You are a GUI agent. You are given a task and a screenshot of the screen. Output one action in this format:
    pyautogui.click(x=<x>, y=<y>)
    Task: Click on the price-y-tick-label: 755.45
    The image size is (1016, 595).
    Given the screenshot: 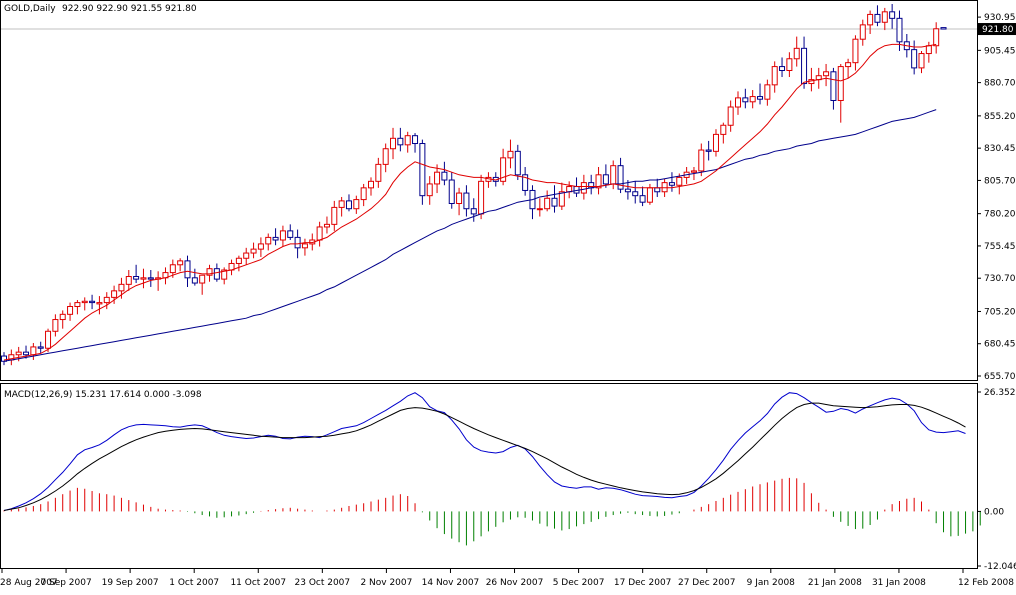 What is the action you would take?
    pyautogui.click(x=1000, y=247)
    